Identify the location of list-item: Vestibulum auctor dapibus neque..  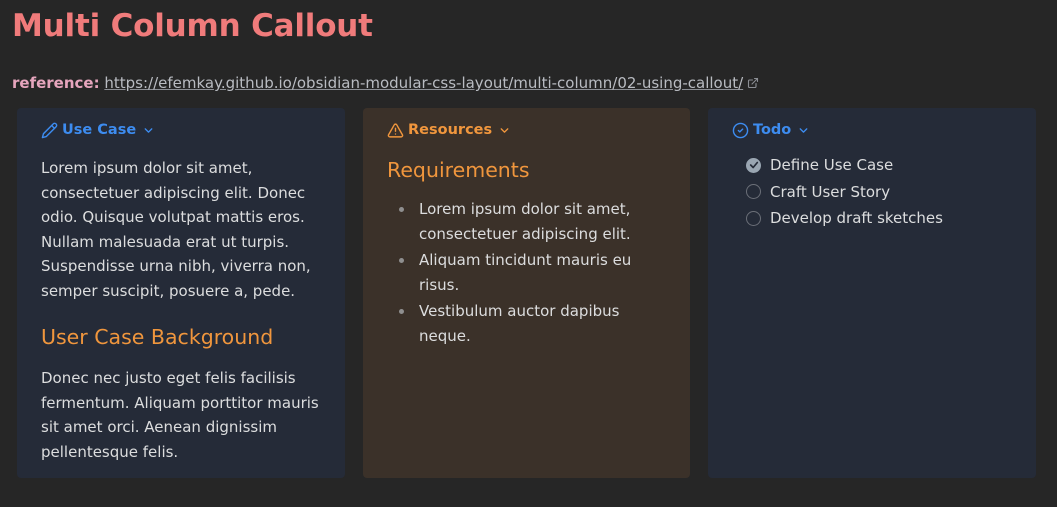
(526, 323).